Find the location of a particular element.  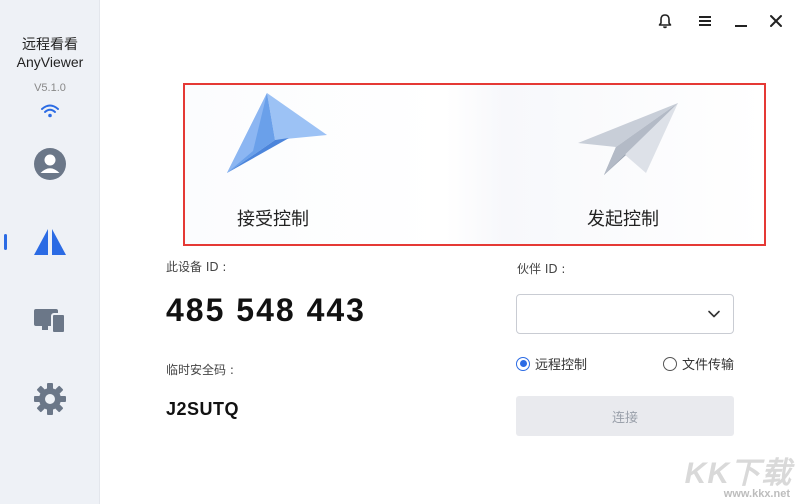

partner-id-label: 伙伴 ID : is located at coordinates (541, 269).